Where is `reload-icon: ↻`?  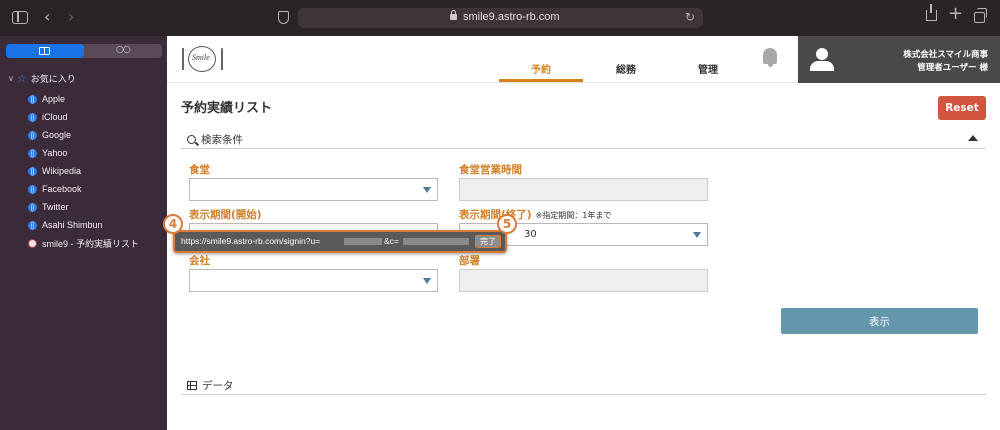 reload-icon: ↻ is located at coordinates (690, 17).